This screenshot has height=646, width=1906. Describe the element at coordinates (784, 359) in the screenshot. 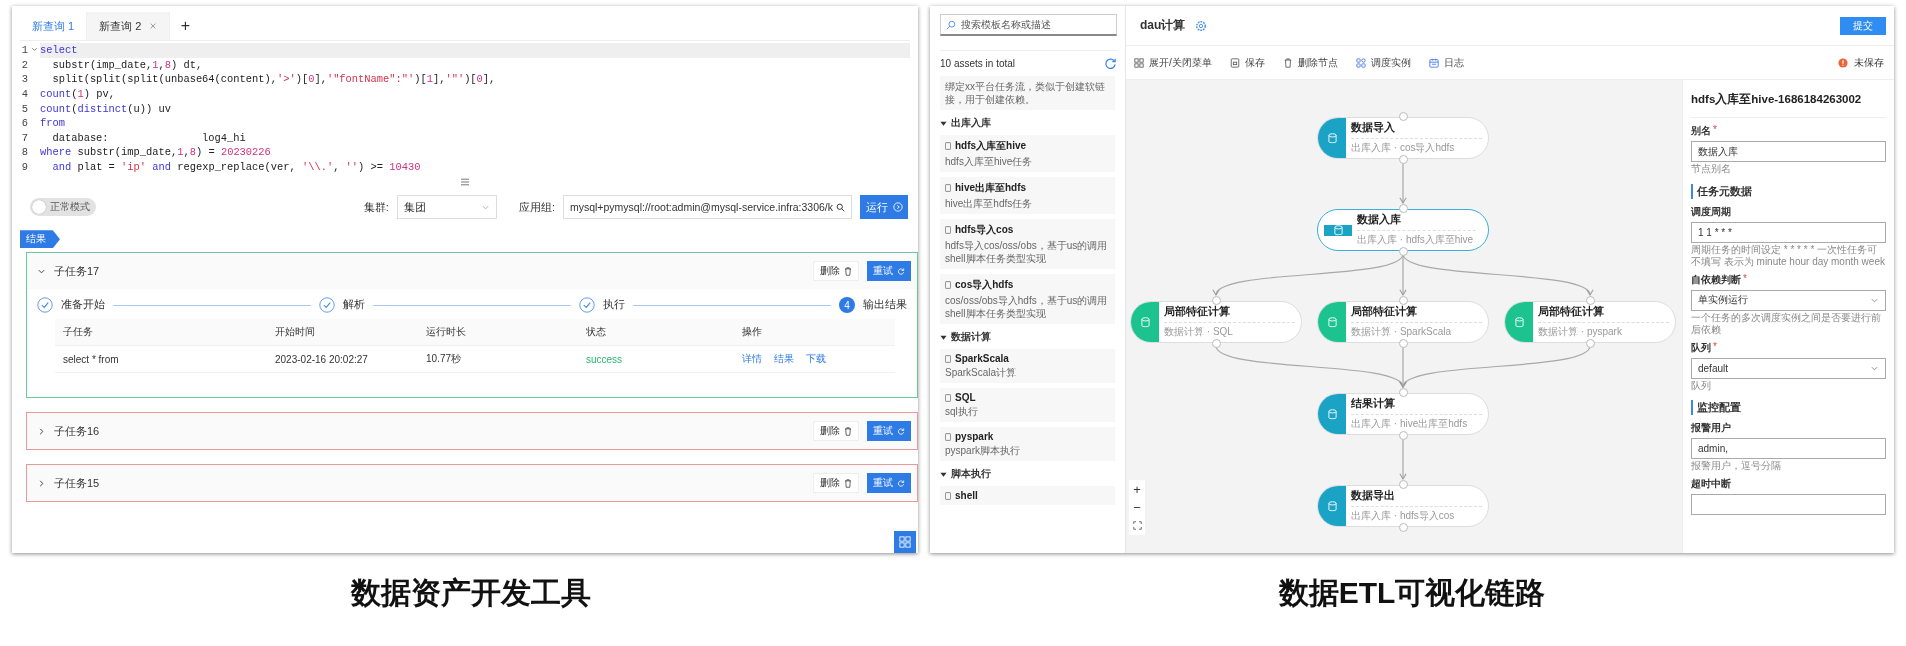

I see `action-link: 结果` at that location.